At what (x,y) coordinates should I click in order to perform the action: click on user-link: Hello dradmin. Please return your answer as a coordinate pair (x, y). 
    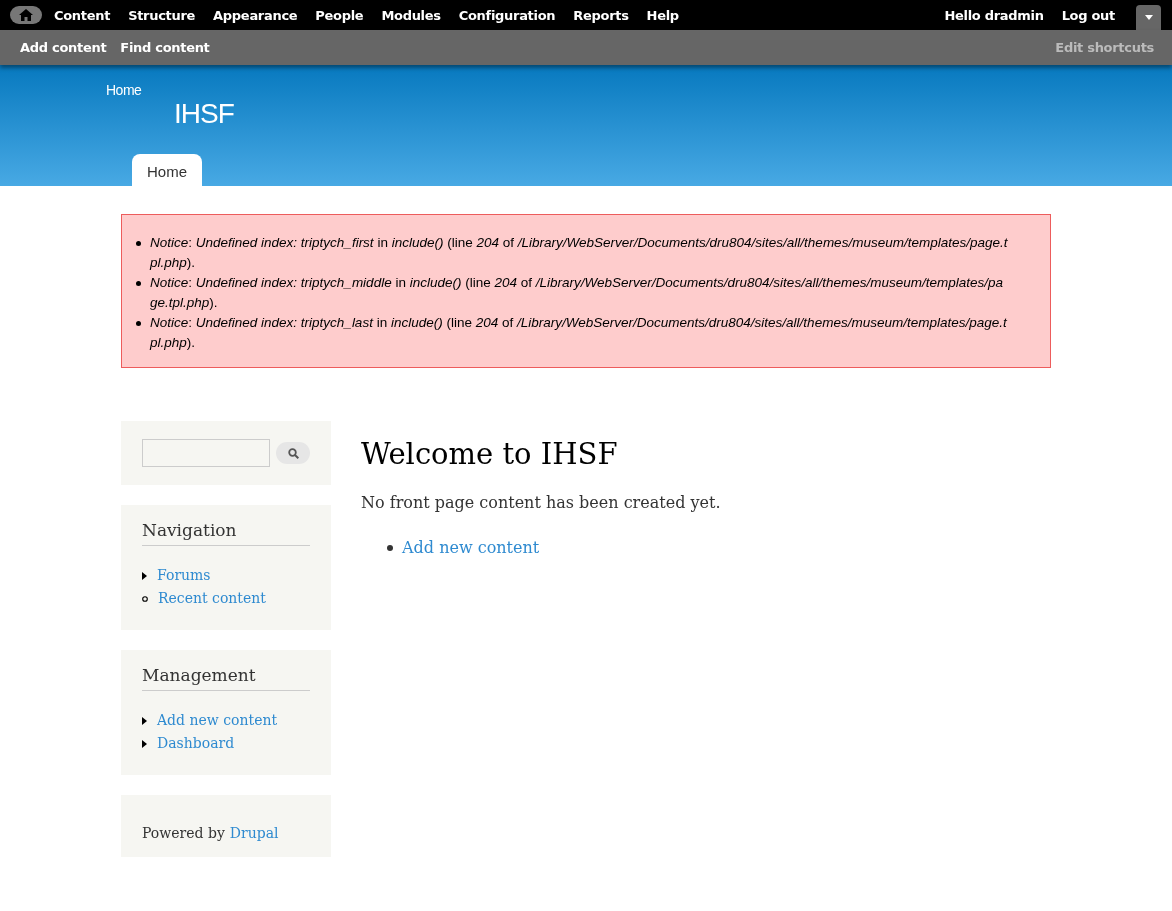
    Looking at the image, I should click on (994, 15).